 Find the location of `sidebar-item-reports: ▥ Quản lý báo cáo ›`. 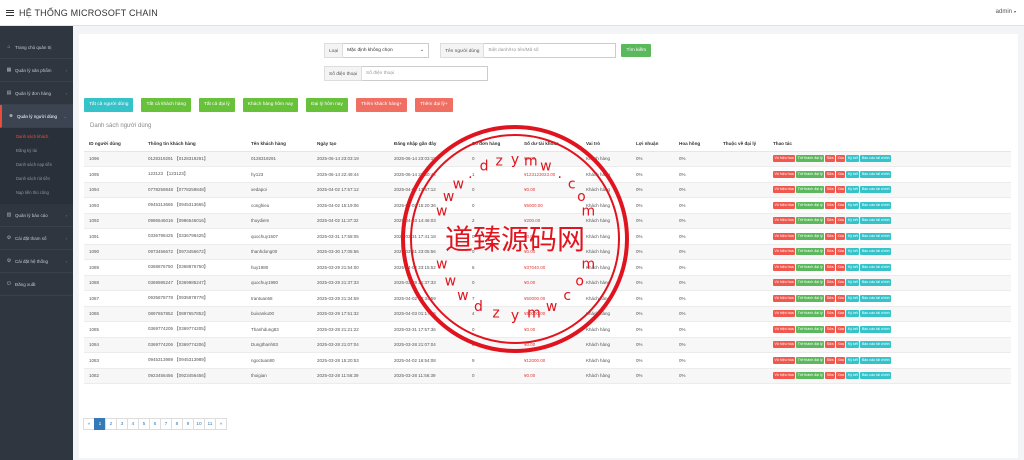

sidebar-item-reports: ▥ Quản lý báo cáo › is located at coordinates (36, 215).